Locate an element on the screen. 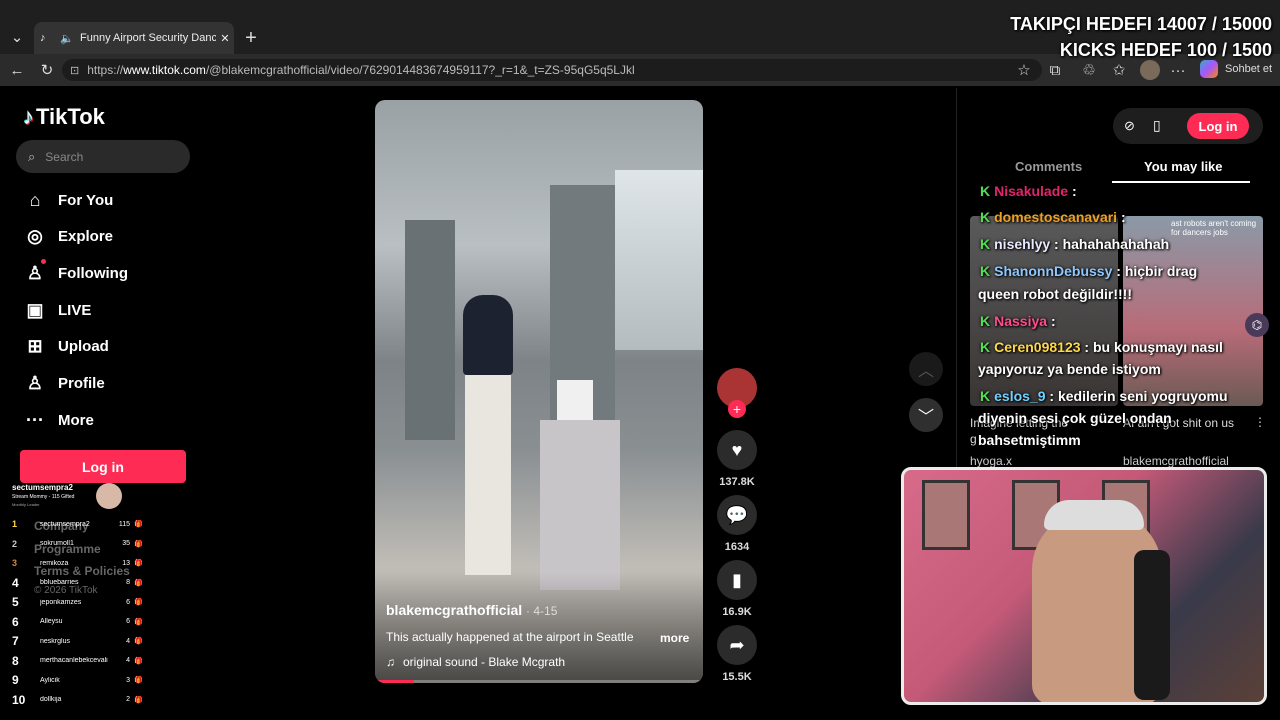 This screenshot has width=1280, height=720. music-note-icon: ♫ is located at coordinates (390, 662).